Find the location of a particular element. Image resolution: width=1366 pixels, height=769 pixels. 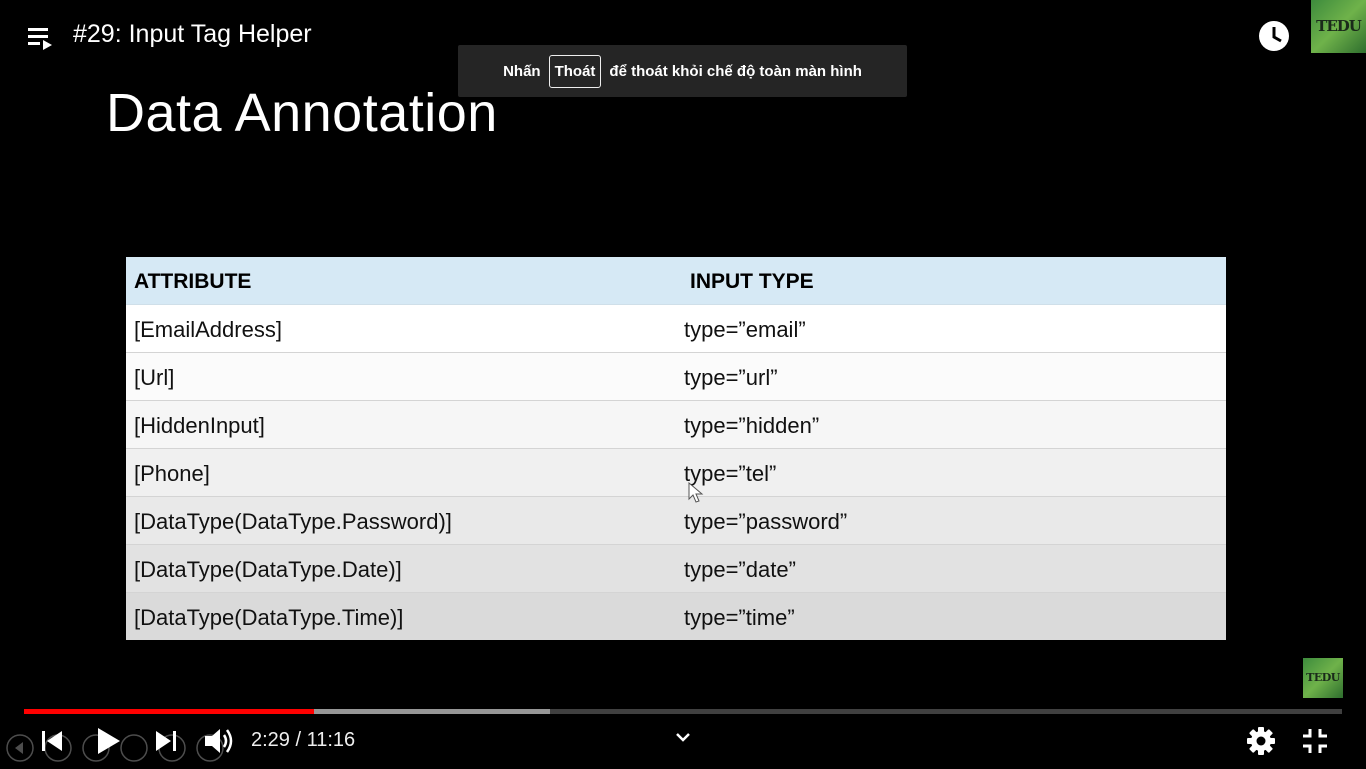

channel-avatar: TEDU is located at coordinates (1338, 26).